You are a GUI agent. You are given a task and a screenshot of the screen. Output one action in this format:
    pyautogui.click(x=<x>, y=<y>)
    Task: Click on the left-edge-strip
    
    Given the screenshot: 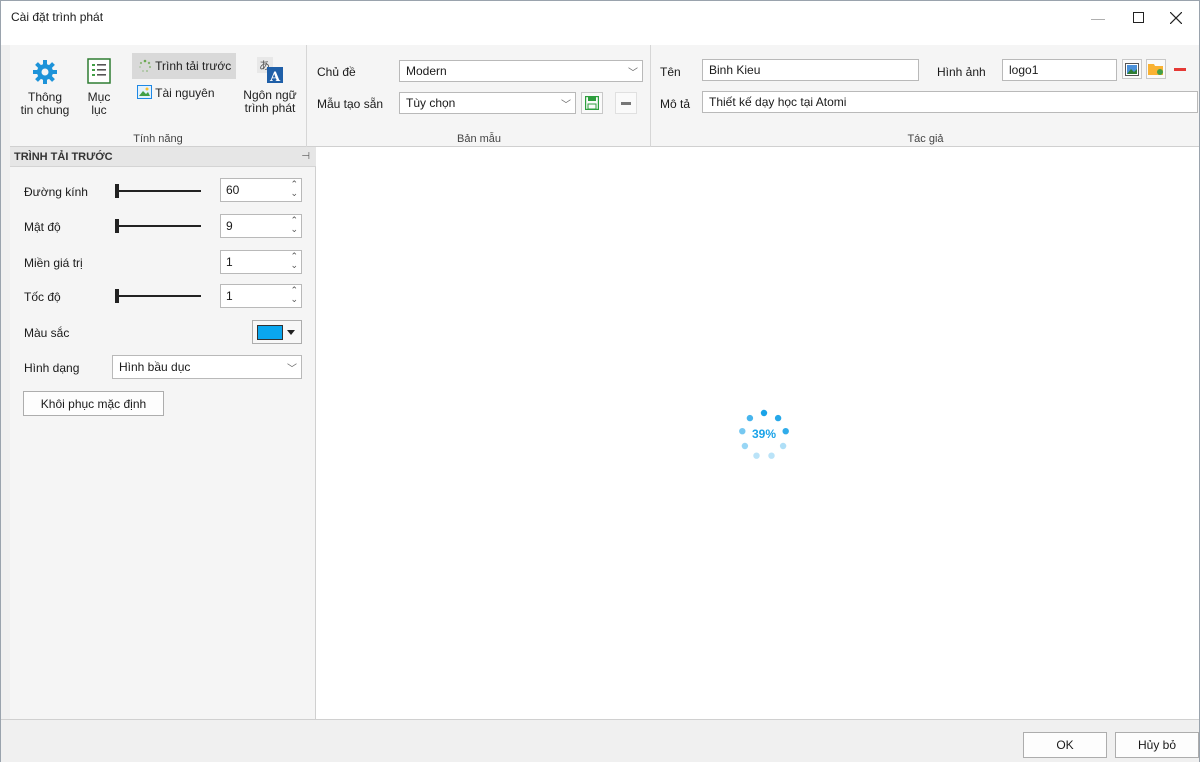 What is the action you would take?
    pyautogui.click(x=5, y=382)
    